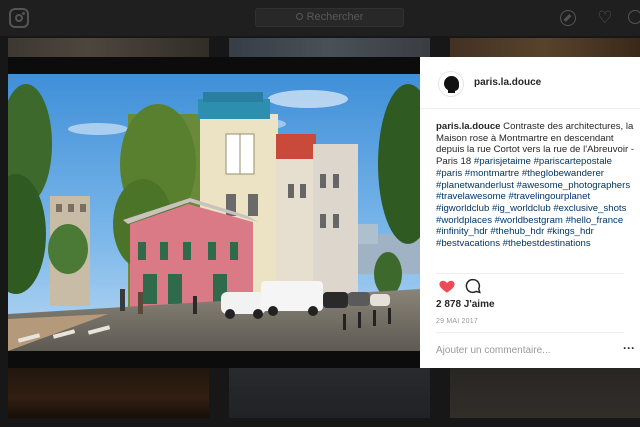  I want to click on post-header: paris.la.douce, so click(530, 83).